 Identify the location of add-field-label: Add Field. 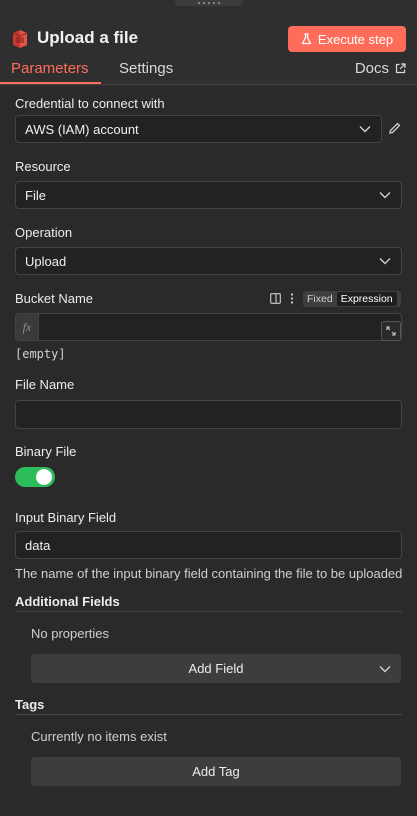
(216, 668).